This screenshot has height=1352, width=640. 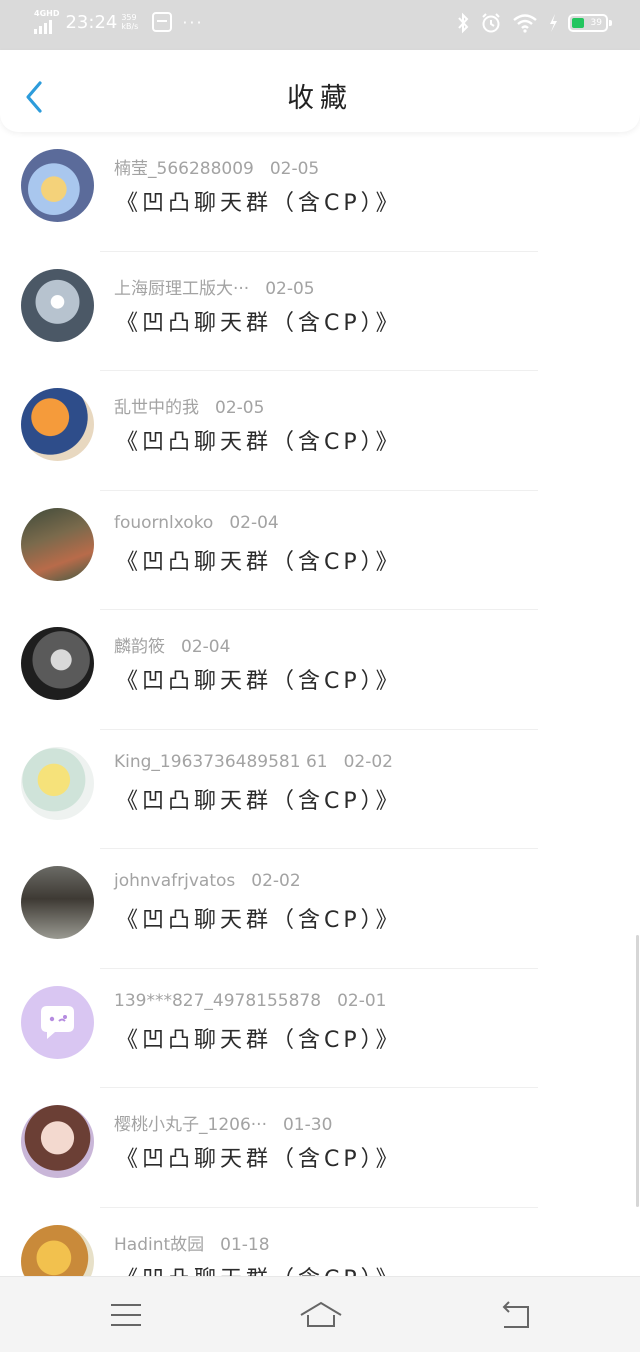 What do you see at coordinates (172, 644) in the screenshot?
I see `author-line: 麟韵筱 02-04` at bounding box center [172, 644].